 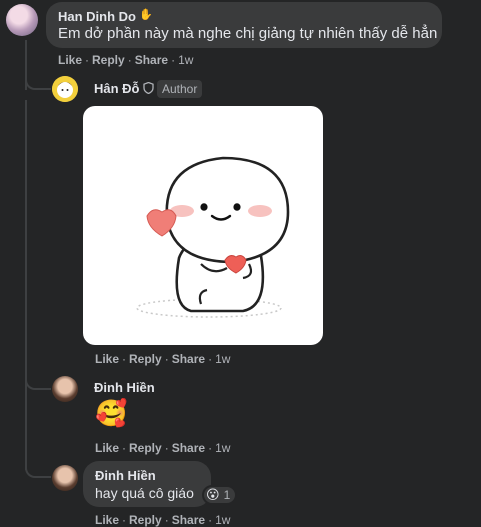 What do you see at coordinates (111, 413) in the screenshot?
I see `comment-emoji: 🥰` at bounding box center [111, 413].